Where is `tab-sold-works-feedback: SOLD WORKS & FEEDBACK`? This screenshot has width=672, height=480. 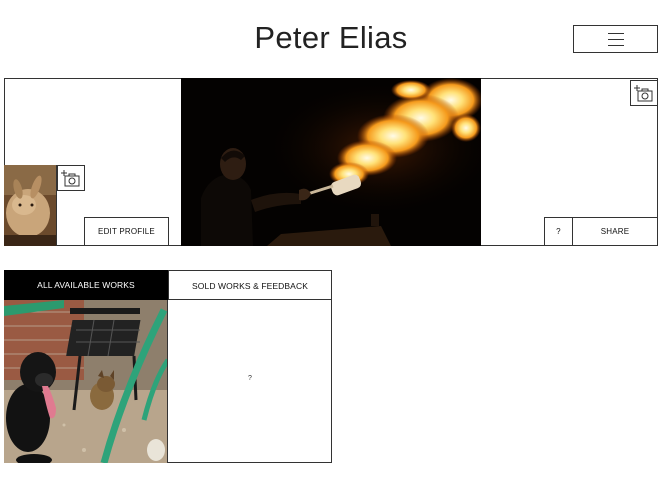
tab-sold-works-feedback: SOLD WORKS & FEEDBACK is located at coordinates (250, 285).